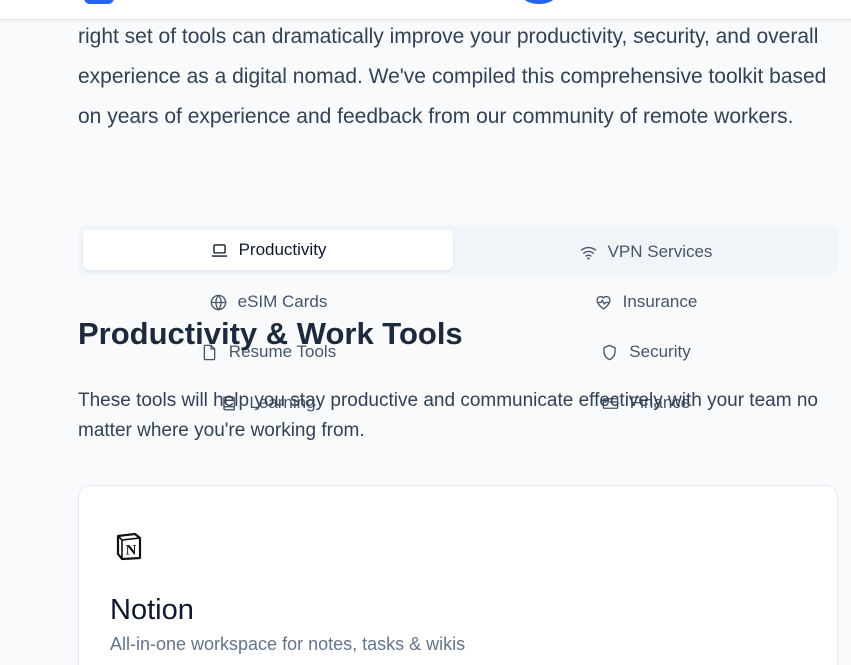 The width and height of the screenshot is (851, 665). I want to click on tab-vpn-services: VPN Services, so click(645, 252).